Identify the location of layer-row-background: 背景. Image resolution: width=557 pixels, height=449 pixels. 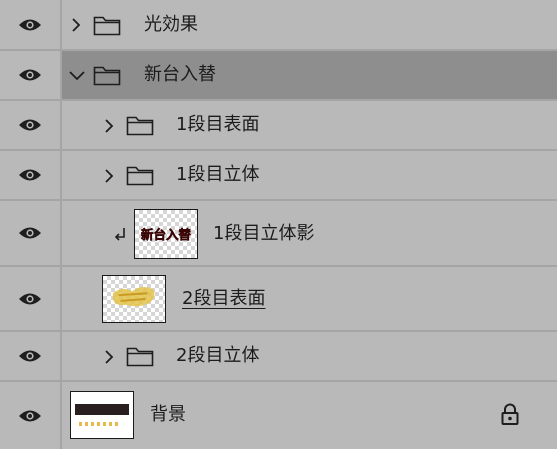
(278, 415).